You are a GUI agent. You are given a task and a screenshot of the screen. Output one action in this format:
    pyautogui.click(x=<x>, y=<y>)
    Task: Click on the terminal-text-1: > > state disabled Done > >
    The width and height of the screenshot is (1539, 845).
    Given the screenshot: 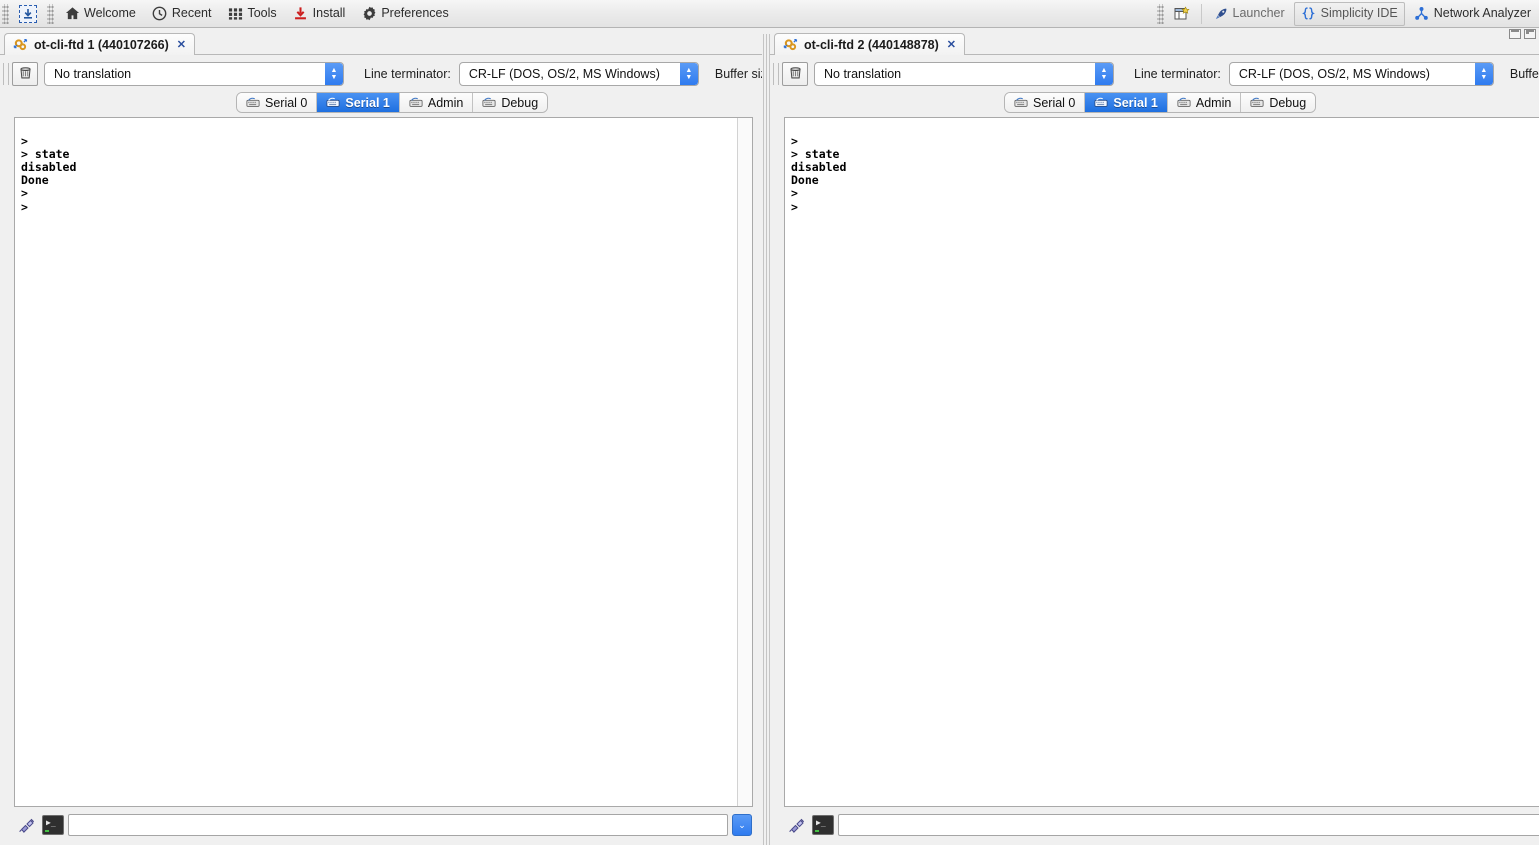 What is the action you would take?
    pyautogui.click(x=49, y=173)
    